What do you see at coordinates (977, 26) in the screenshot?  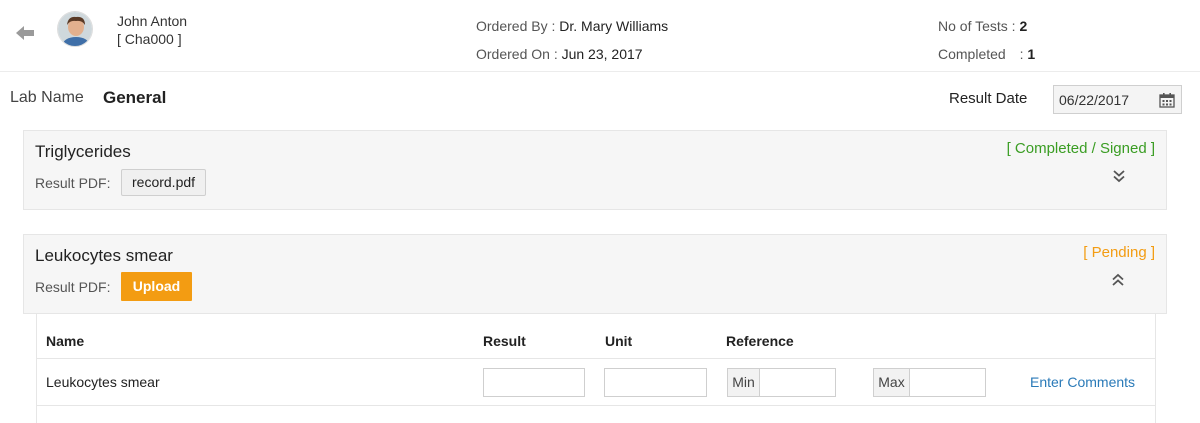 I see `test-count-label: No of Tests :` at bounding box center [977, 26].